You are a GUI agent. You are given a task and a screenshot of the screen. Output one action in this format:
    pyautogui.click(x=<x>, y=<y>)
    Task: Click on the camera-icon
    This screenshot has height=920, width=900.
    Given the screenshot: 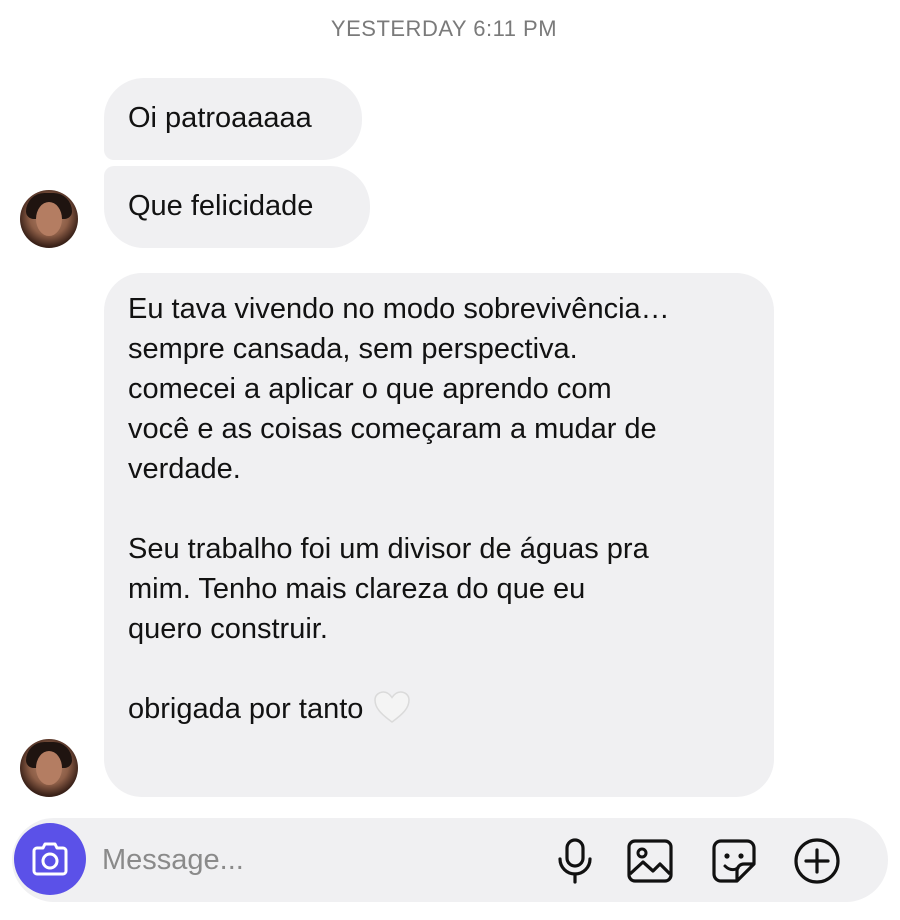 What is the action you would take?
    pyautogui.click(x=50, y=859)
    